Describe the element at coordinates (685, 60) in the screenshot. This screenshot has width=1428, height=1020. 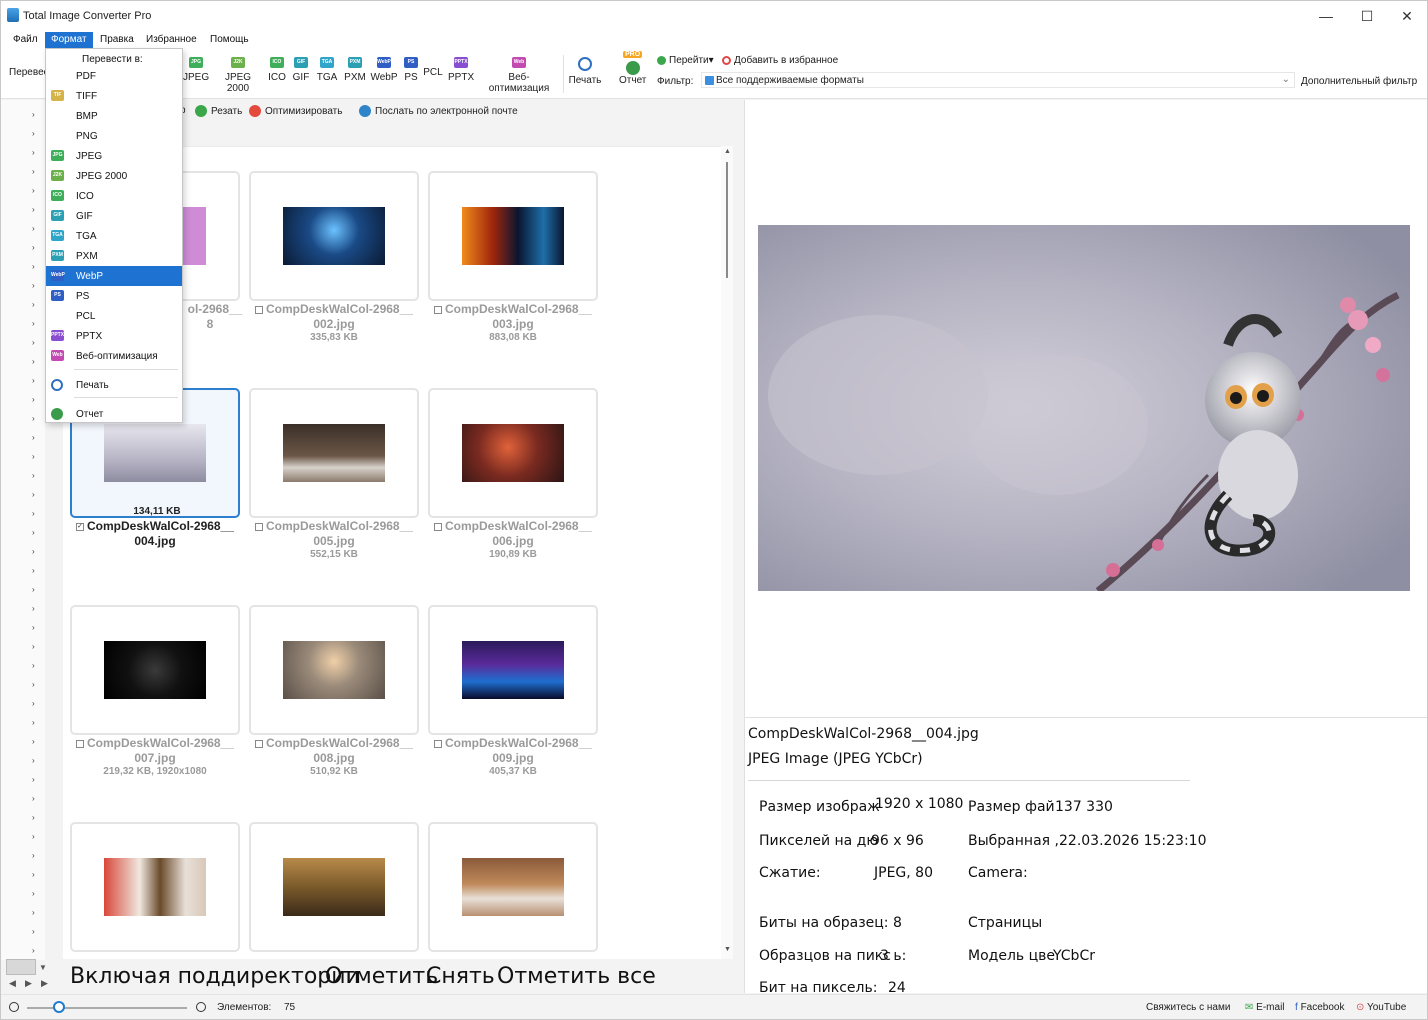
I see `goto-button: Перейти▾` at that location.